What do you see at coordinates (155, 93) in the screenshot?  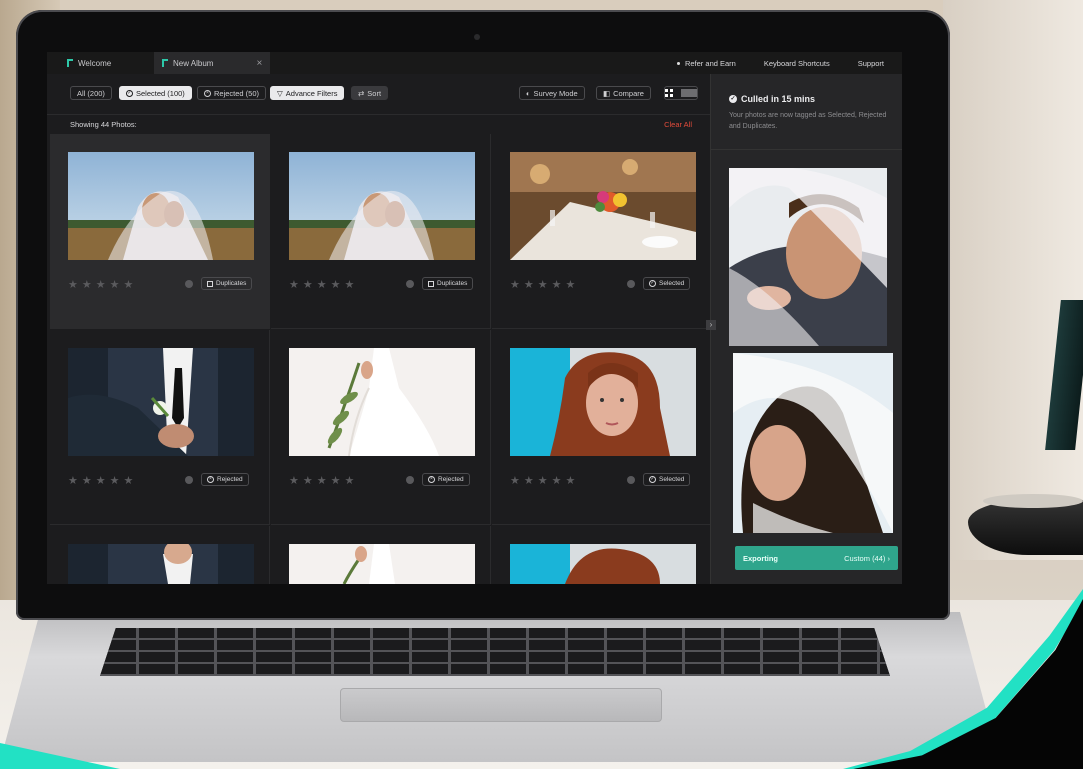 I see `filter-selected-button: ✓ Selected (100)` at bounding box center [155, 93].